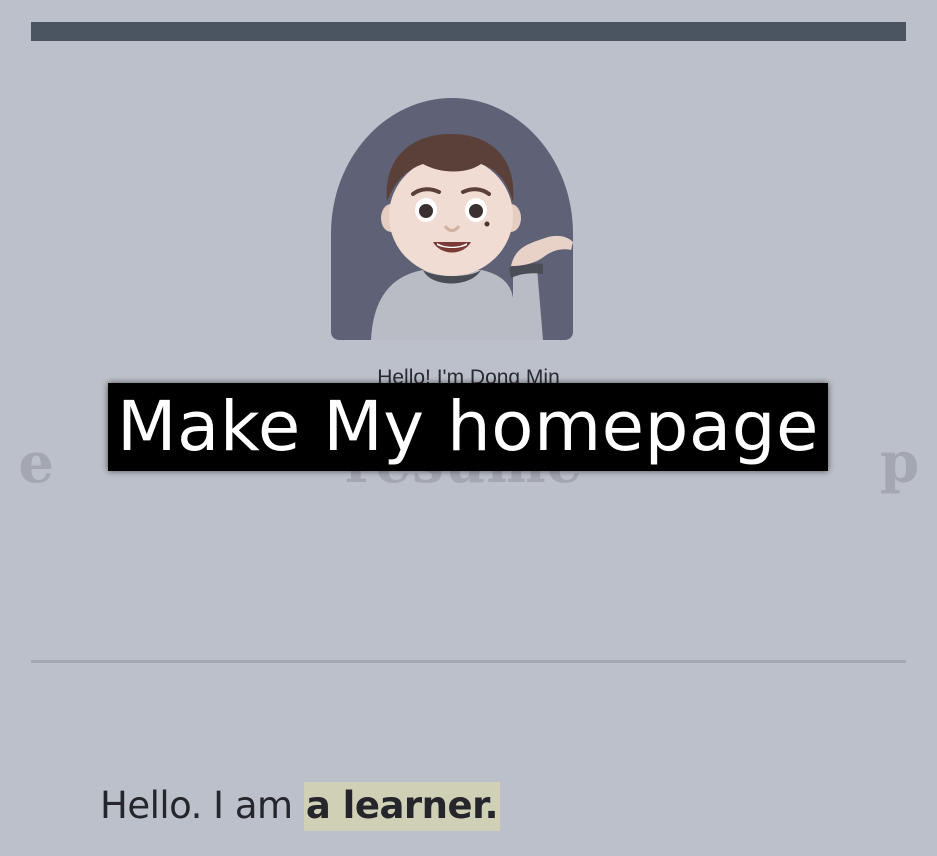 This screenshot has width=937, height=856. Describe the element at coordinates (27, 463) in the screenshot. I see `carousel-item-previous: e` at that location.